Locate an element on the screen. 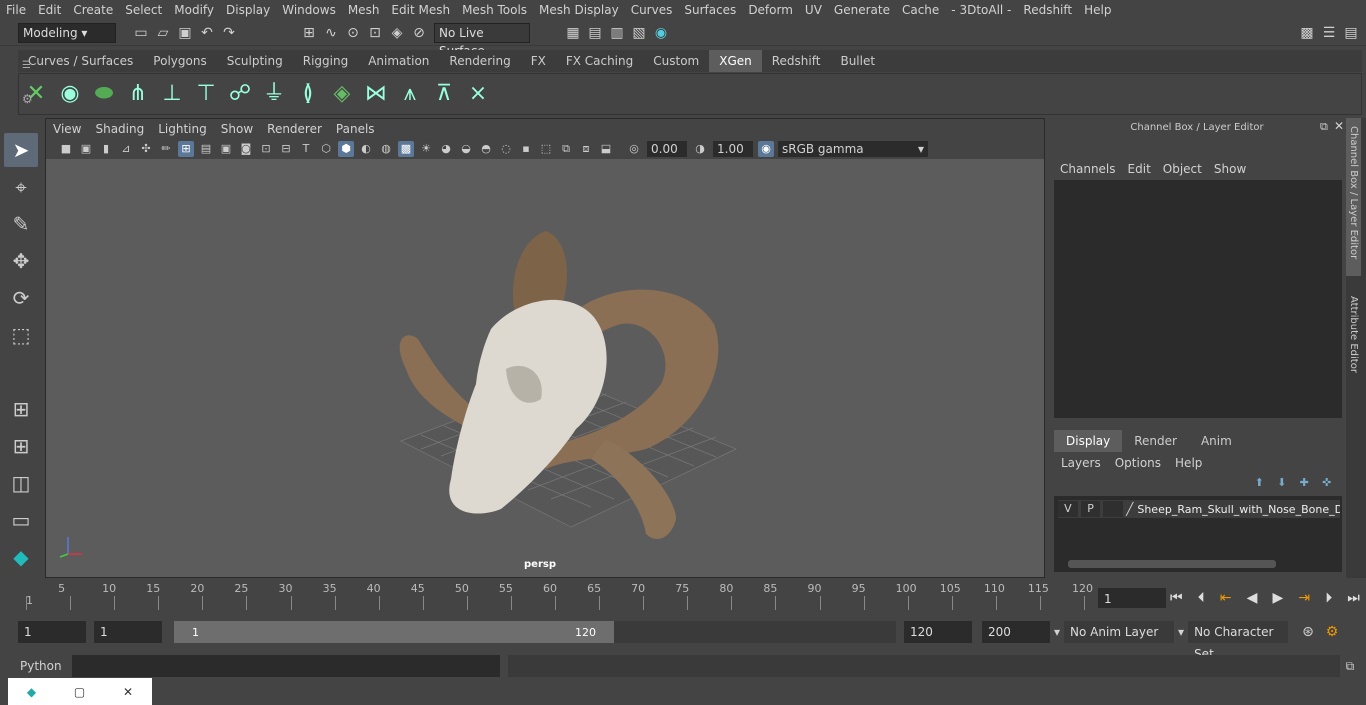 Image resolution: width=1366 pixels, height=705 pixels. color-management-icon: ◉ is located at coordinates (766, 149).